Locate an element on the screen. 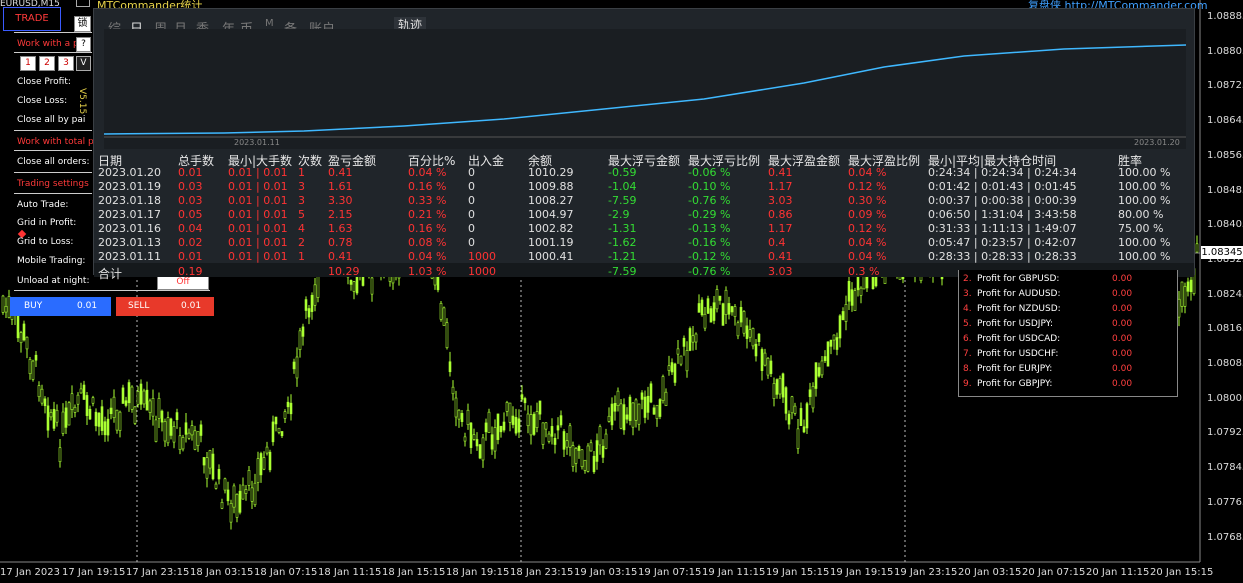 The height and width of the screenshot is (583, 1243). table-cell: 0:06:50 | 1:31:04 | 3:43:58 is located at coordinates (1002, 214).